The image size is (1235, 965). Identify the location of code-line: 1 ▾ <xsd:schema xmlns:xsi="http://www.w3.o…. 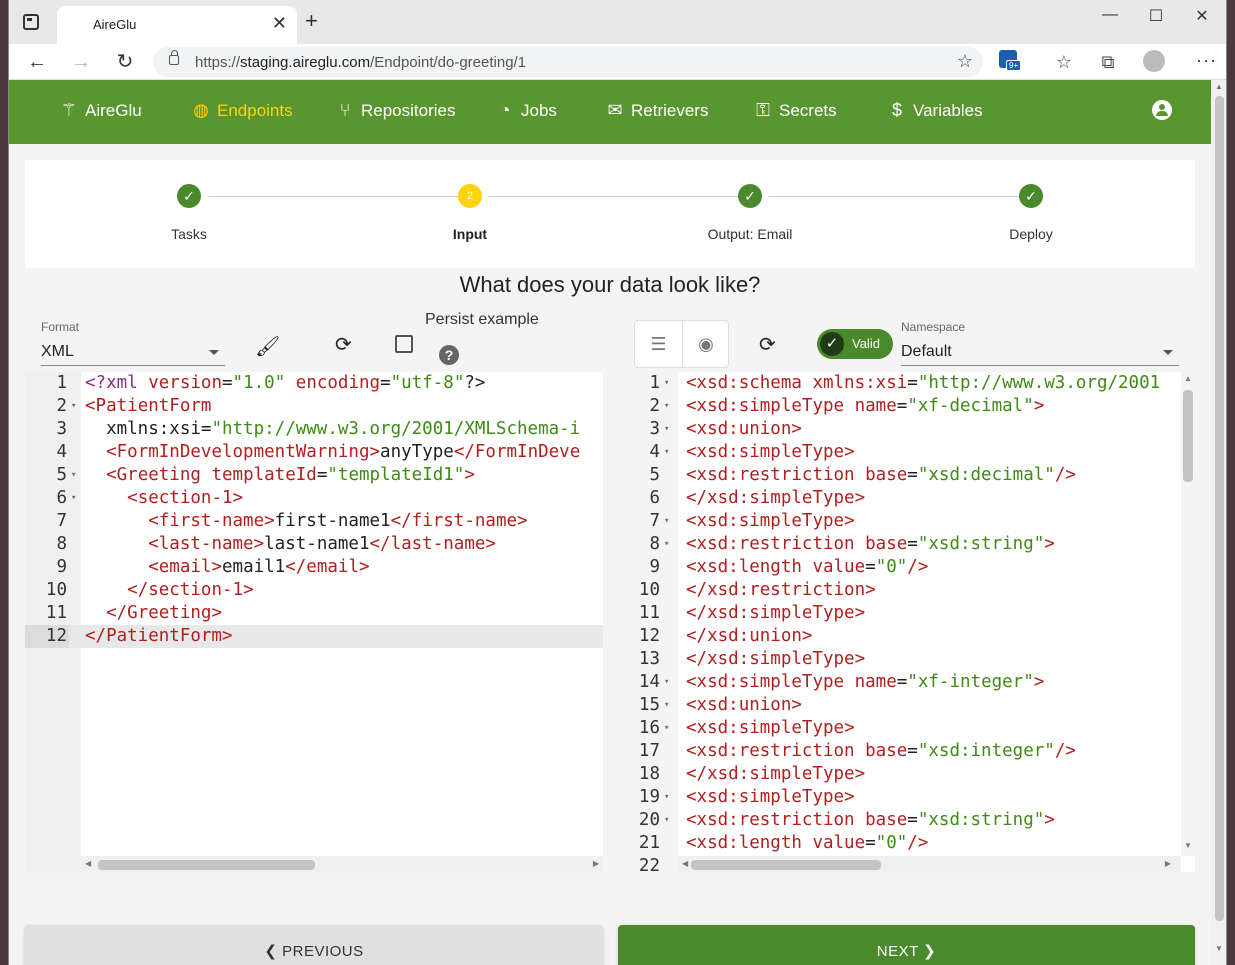
(906, 383).